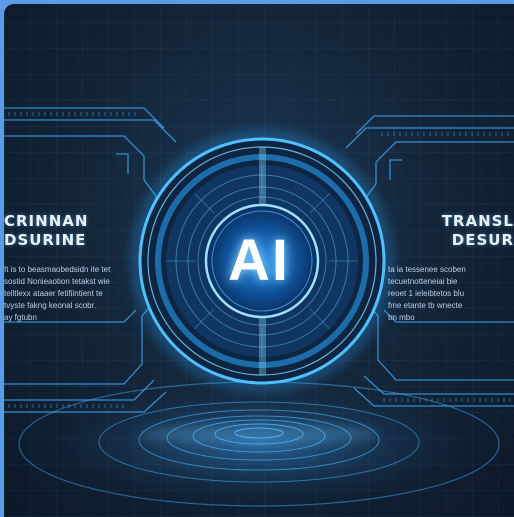 This screenshot has width=514, height=517. I want to click on left-body-line: tvyste fakng keonal scobr., so click(50, 305).